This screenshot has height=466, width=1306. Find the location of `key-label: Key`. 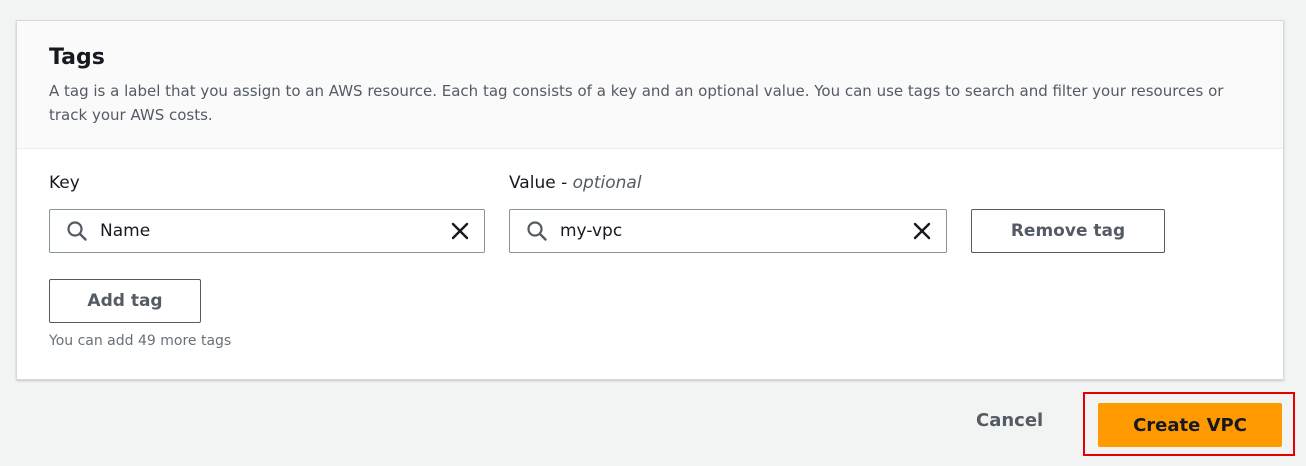

key-label: Key is located at coordinates (64, 183).